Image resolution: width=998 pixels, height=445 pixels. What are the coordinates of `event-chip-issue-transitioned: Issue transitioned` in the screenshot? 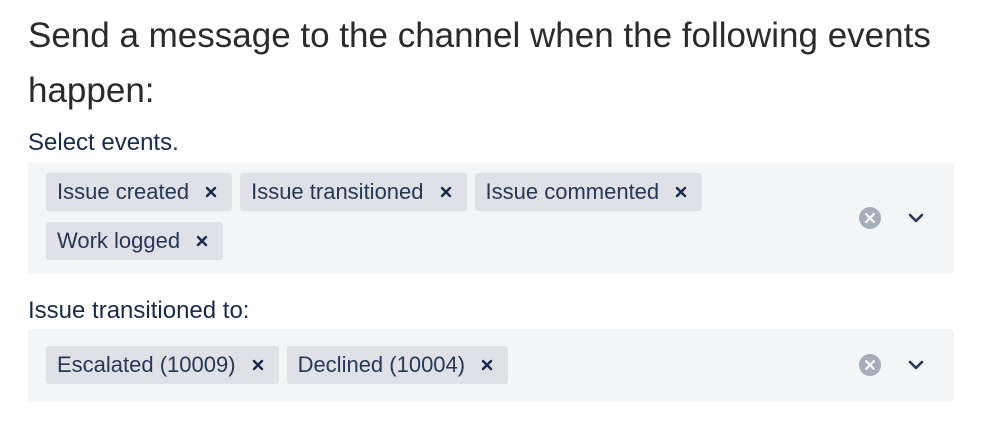 It's located at (353, 192).